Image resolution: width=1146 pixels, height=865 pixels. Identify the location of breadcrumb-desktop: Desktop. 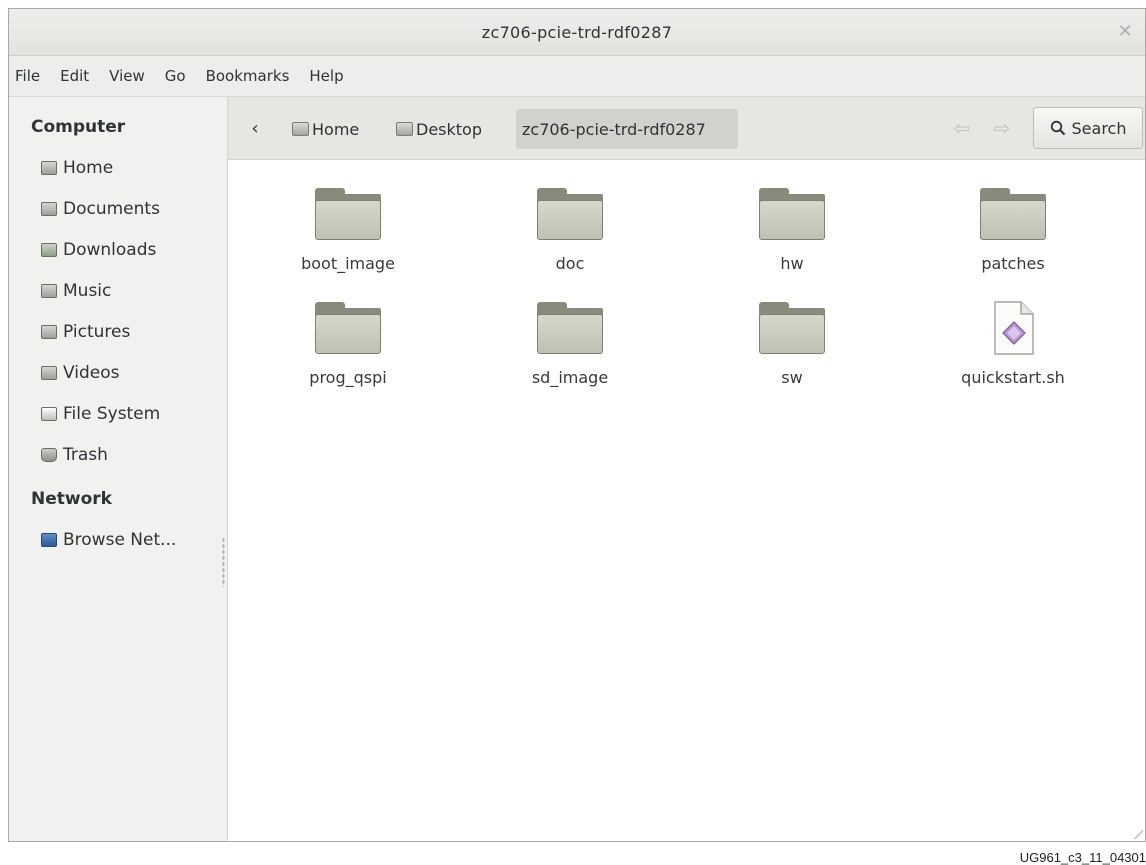
(439, 129).